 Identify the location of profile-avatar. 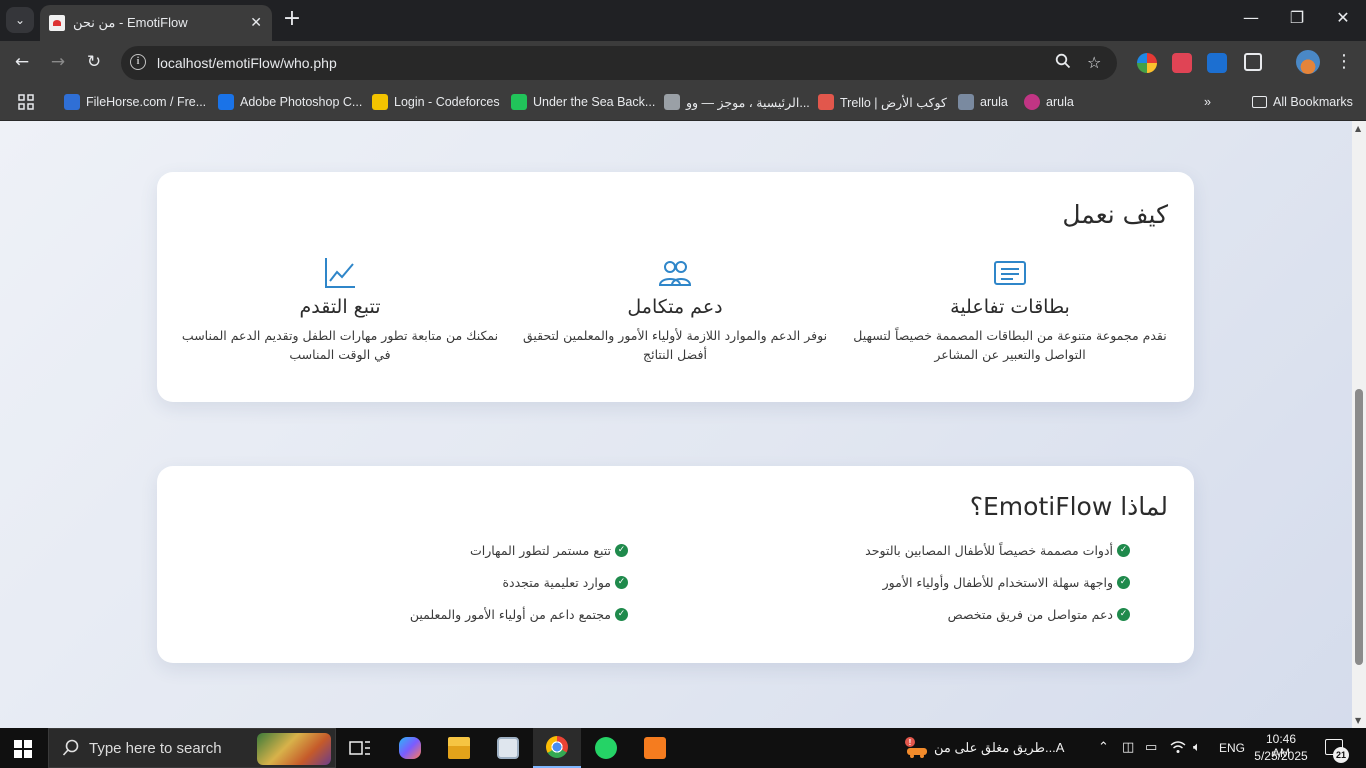
(1308, 62).